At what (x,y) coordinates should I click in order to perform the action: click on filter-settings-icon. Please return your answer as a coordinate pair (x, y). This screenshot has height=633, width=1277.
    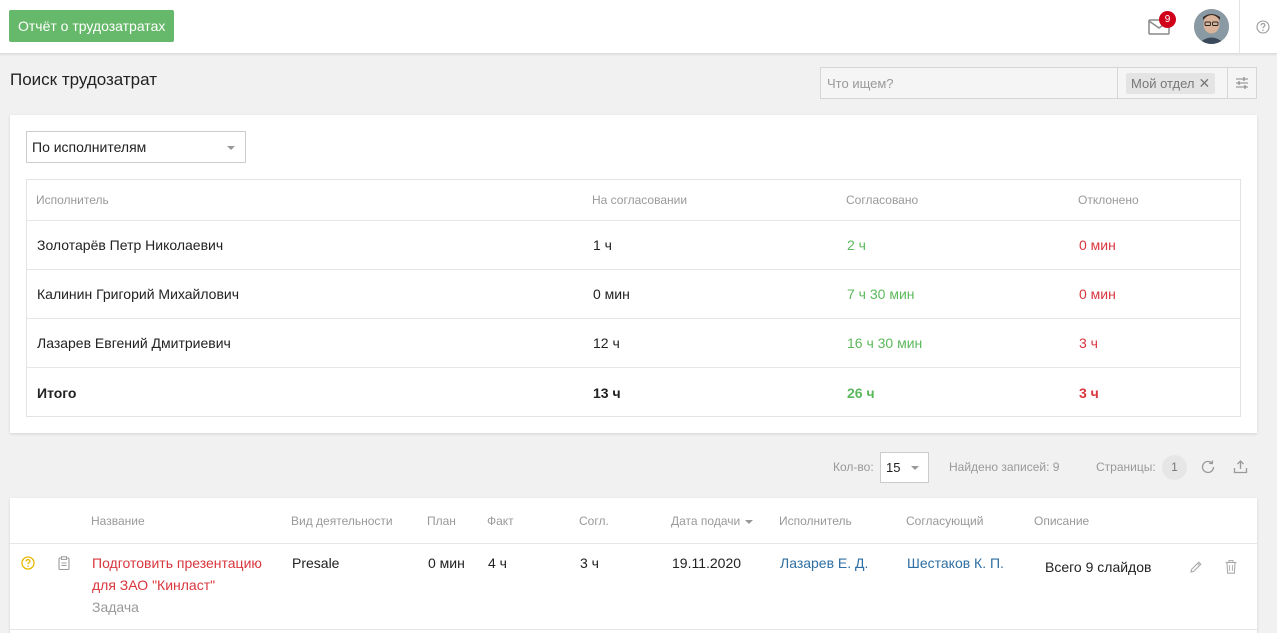
    Looking at the image, I should click on (1242, 83).